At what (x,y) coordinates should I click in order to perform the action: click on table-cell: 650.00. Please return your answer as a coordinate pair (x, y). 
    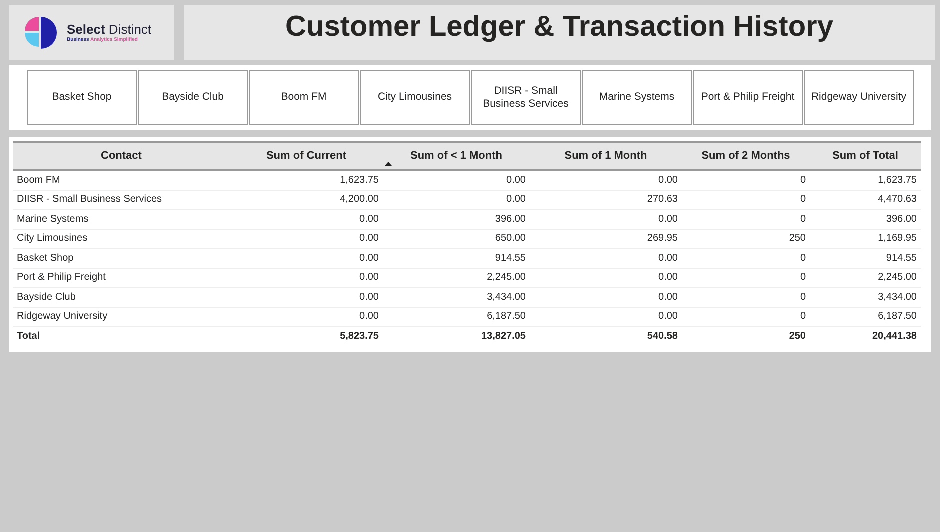
    Looking at the image, I should click on (456, 238).